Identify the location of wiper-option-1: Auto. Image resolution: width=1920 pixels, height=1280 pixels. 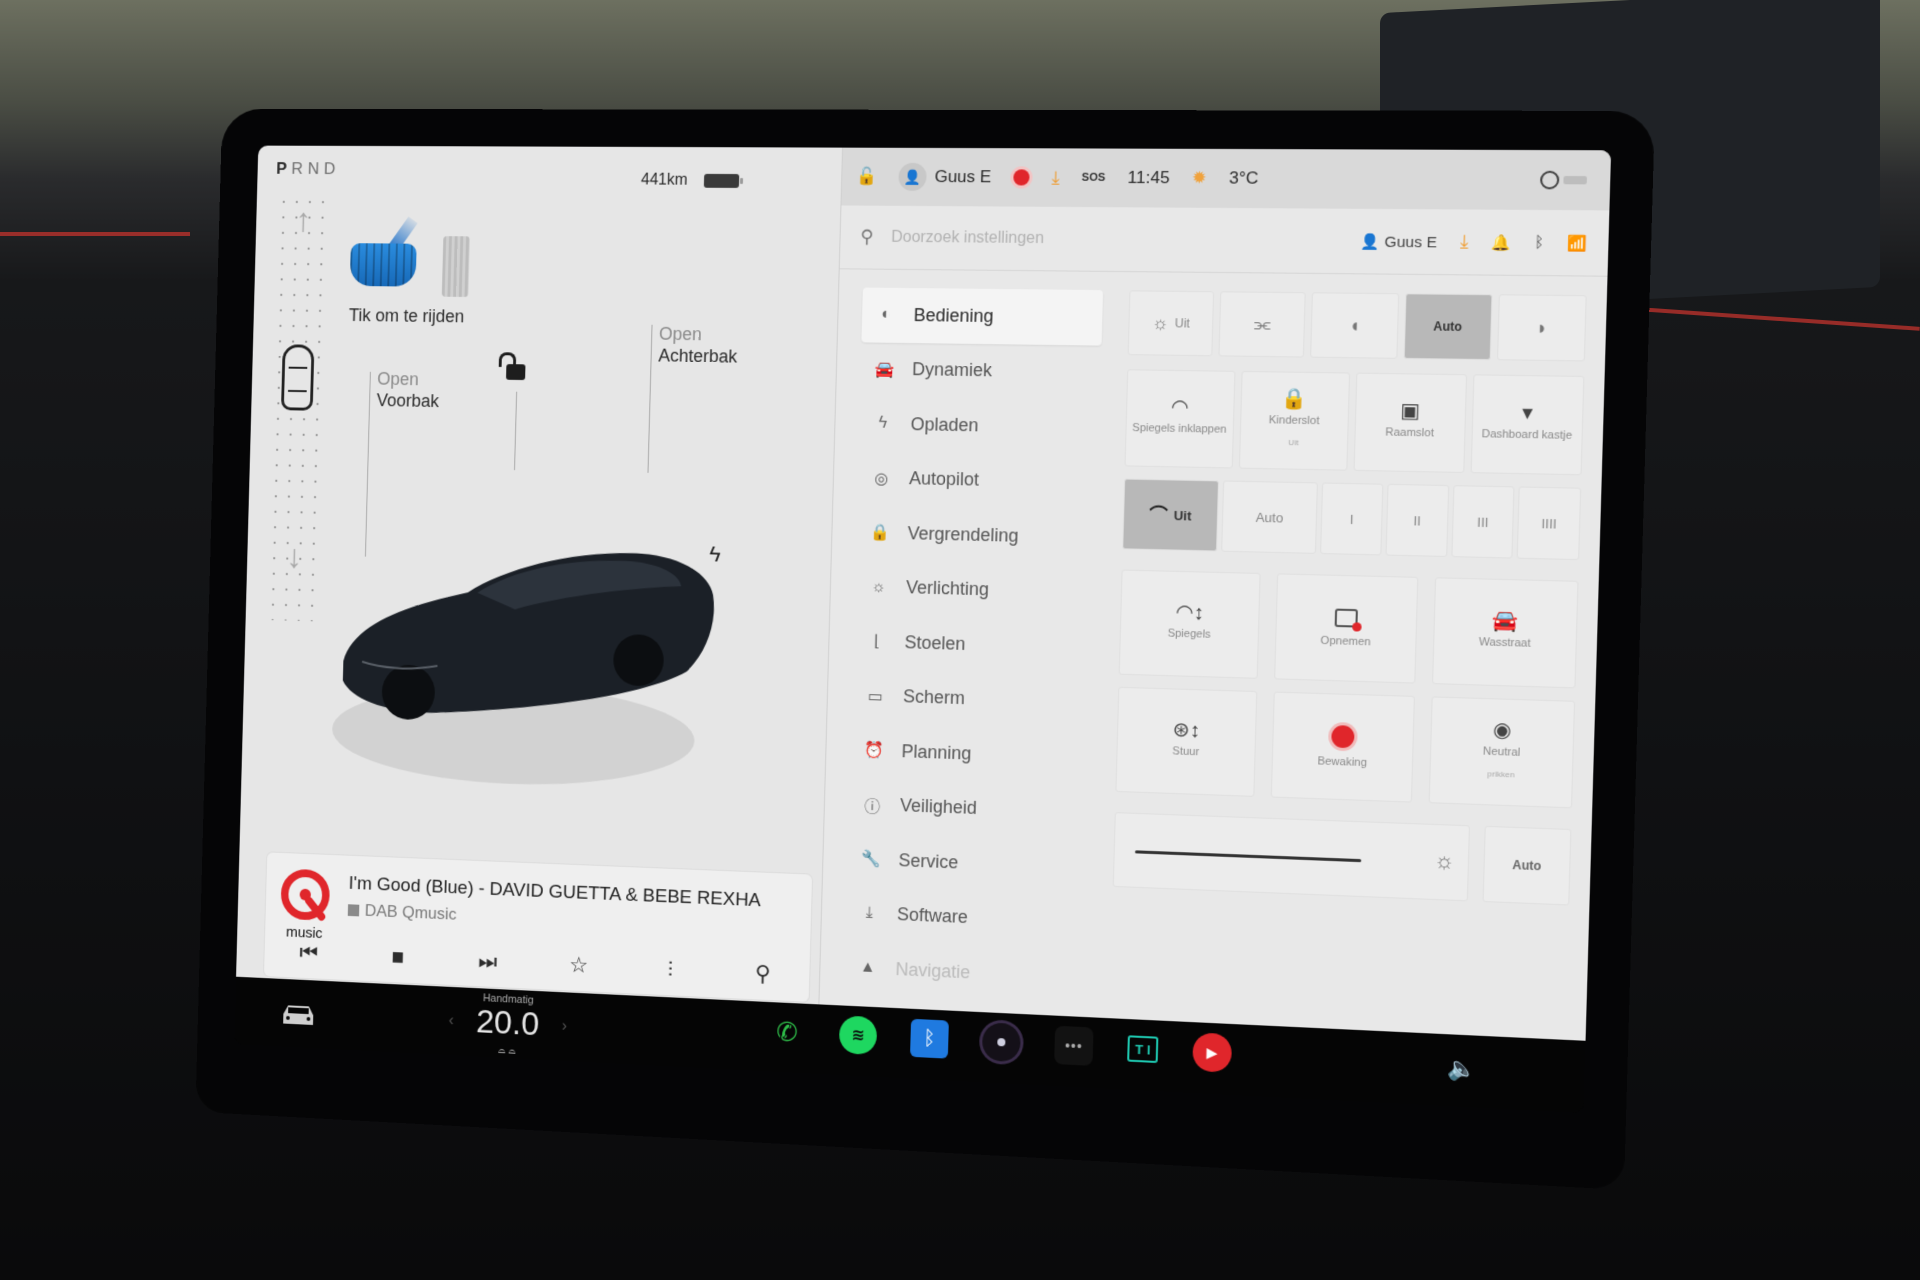
(1269, 517).